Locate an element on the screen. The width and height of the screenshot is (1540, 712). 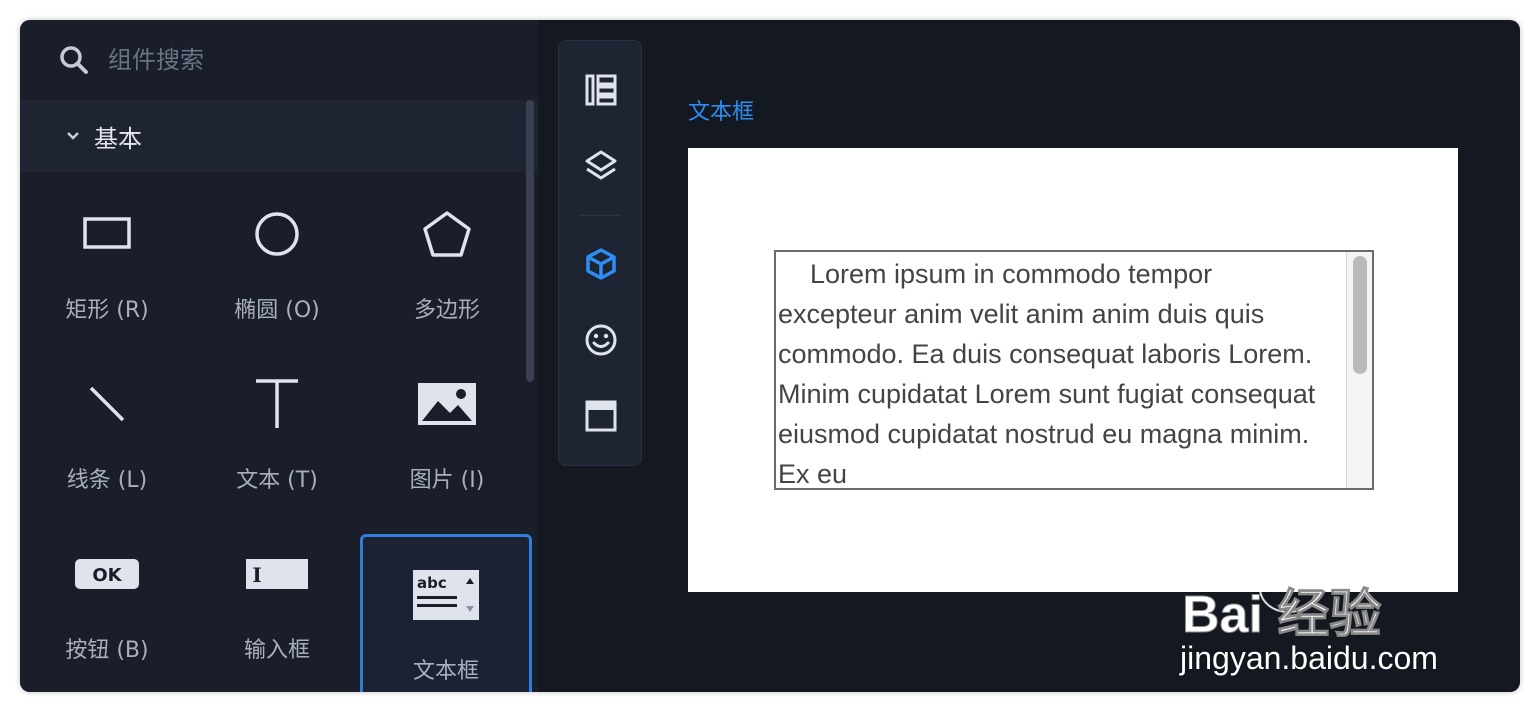
section-title: 基本 is located at coordinates (118, 138).